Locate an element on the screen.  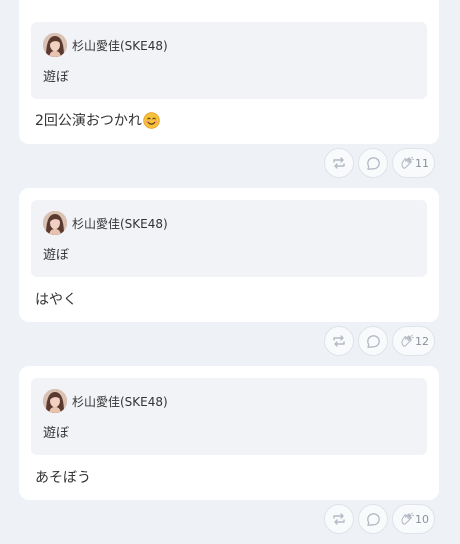
post-text-content: あそぼう is located at coordinates (63, 478).